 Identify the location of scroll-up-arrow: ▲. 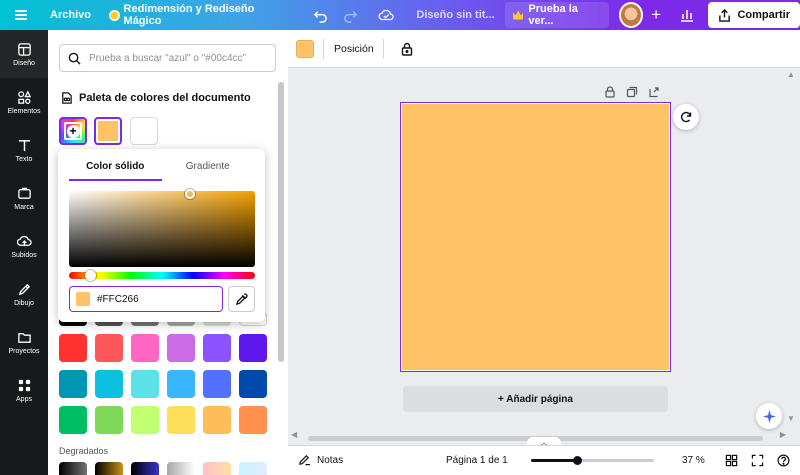
(791, 74).